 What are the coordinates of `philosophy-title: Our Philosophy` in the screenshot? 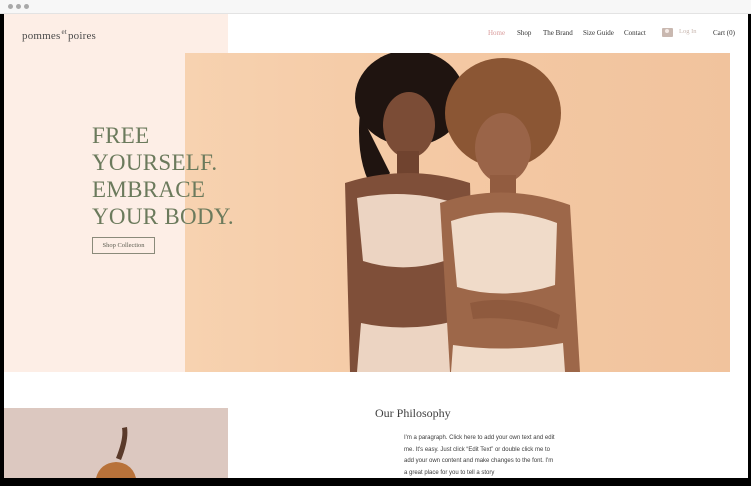 It's located at (413, 413).